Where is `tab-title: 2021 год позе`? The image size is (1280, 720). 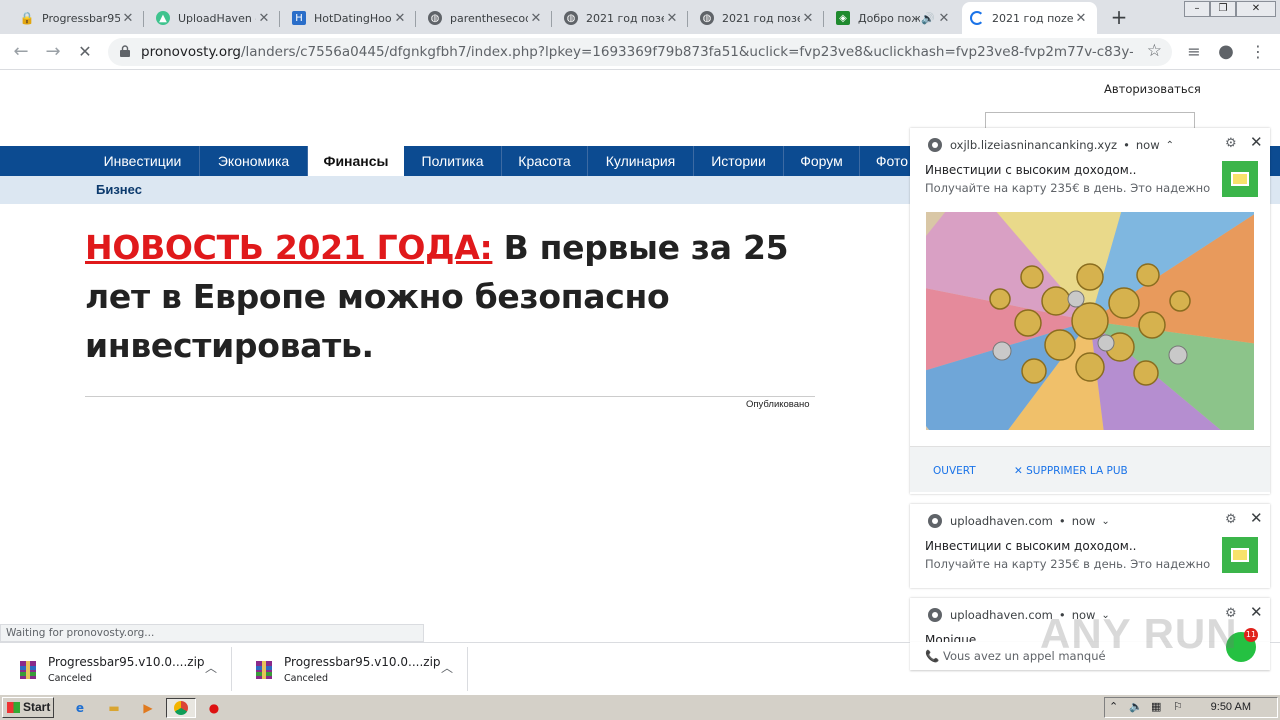
tab-title: 2021 год позе is located at coordinates (761, 18).